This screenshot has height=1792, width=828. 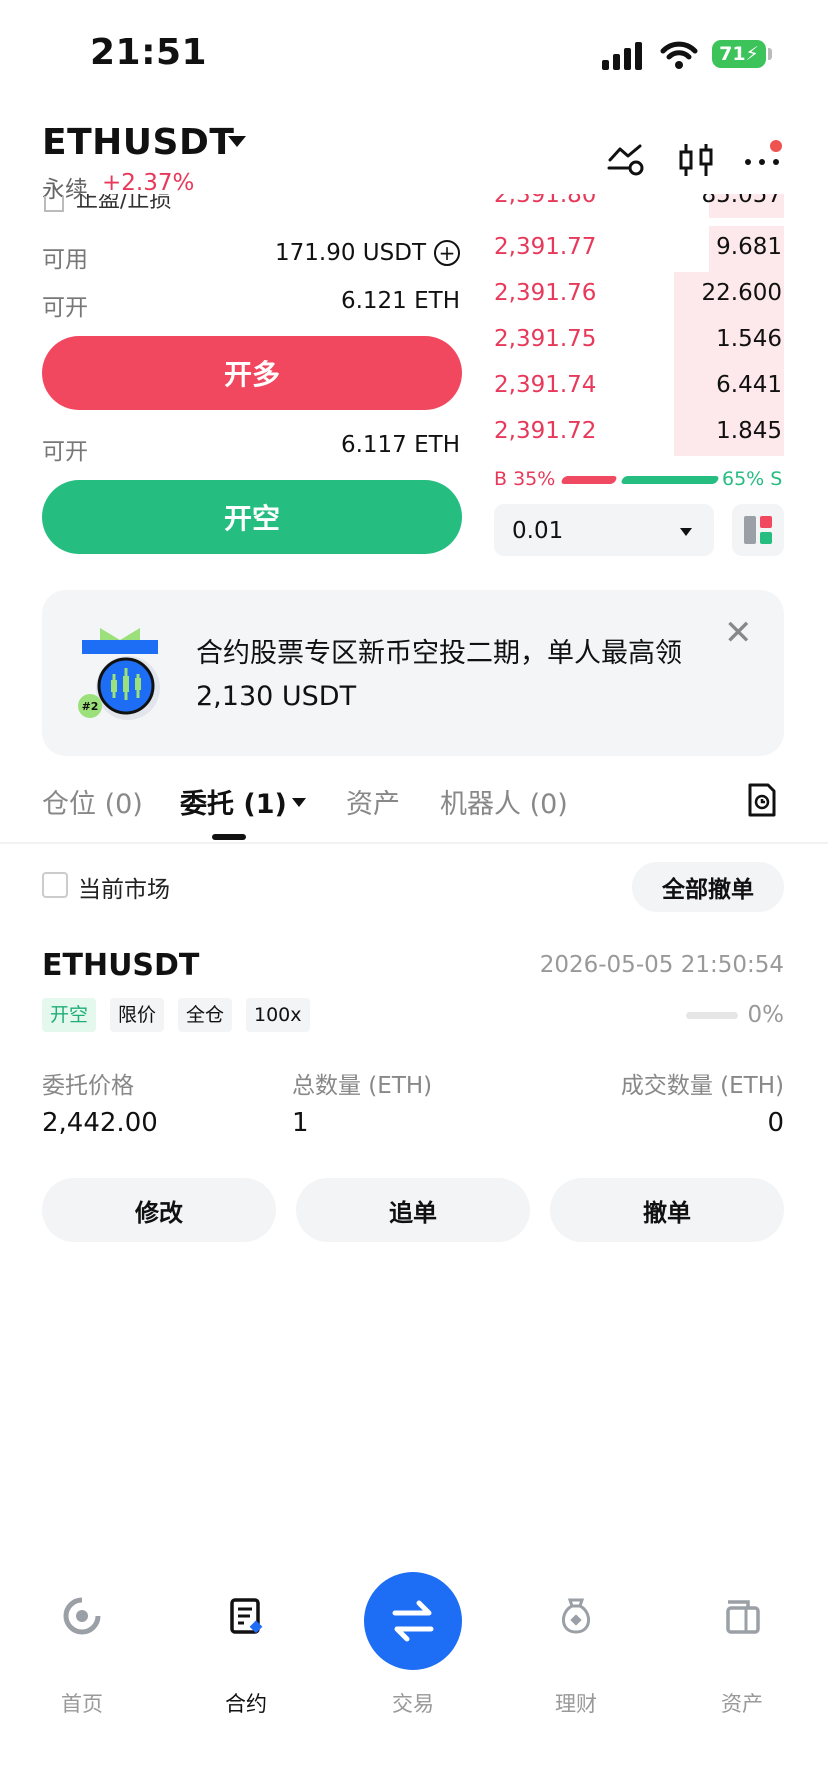 What do you see at coordinates (576, 1703) in the screenshot?
I see `nav-finance-label: 理财` at bounding box center [576, 1703].